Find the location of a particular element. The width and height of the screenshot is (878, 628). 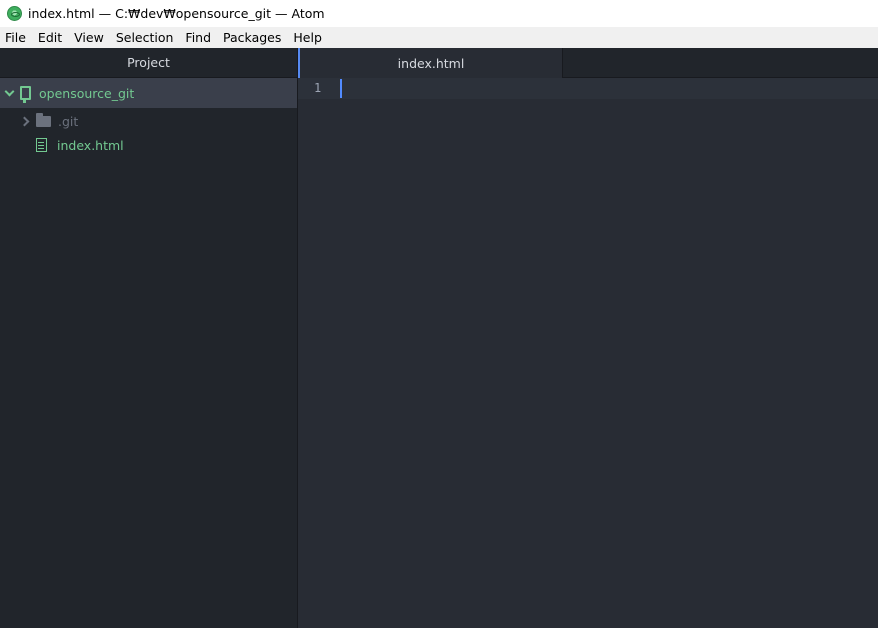

folder-icon is located at coordinates (43, 119).